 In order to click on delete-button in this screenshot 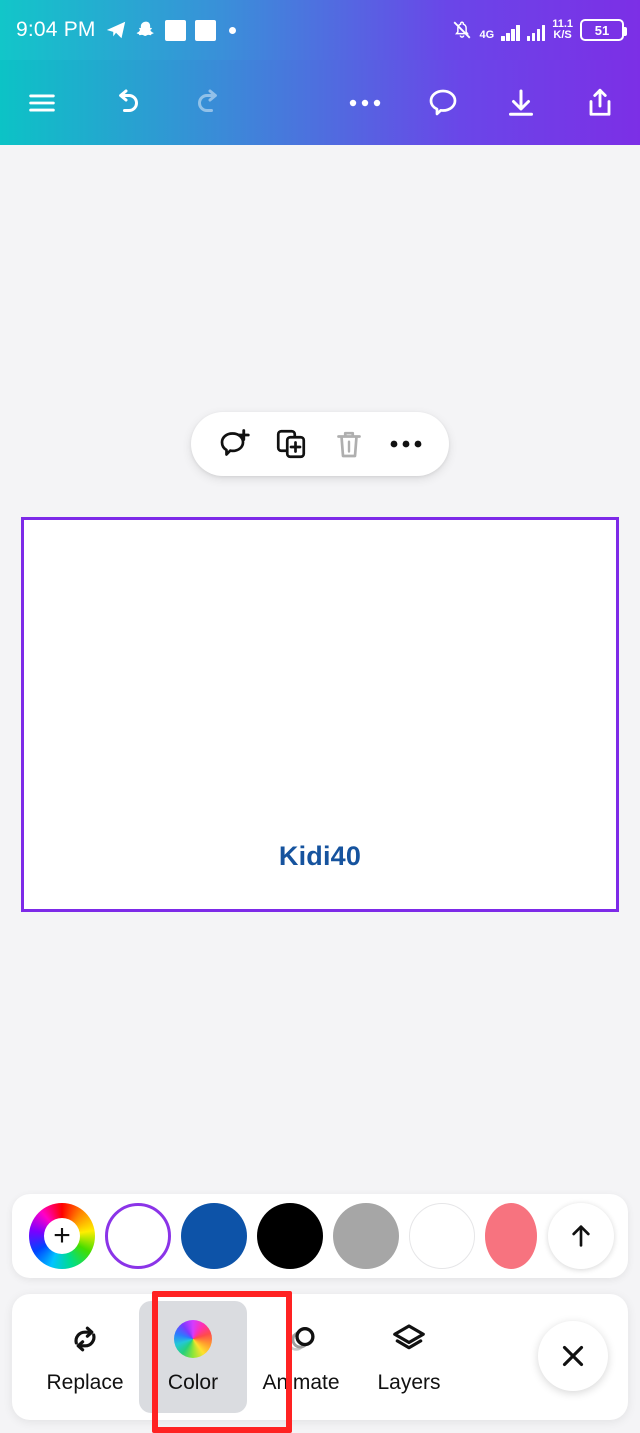, I will do `click(349, 444)`.